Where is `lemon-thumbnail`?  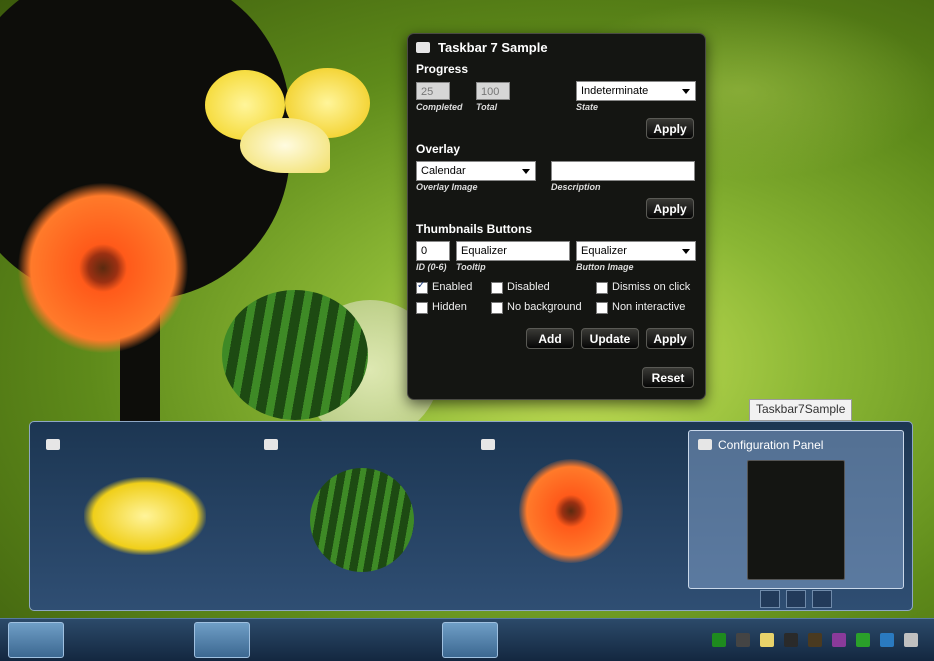
lemon-thumbnail is located at coordinates (145, 516).